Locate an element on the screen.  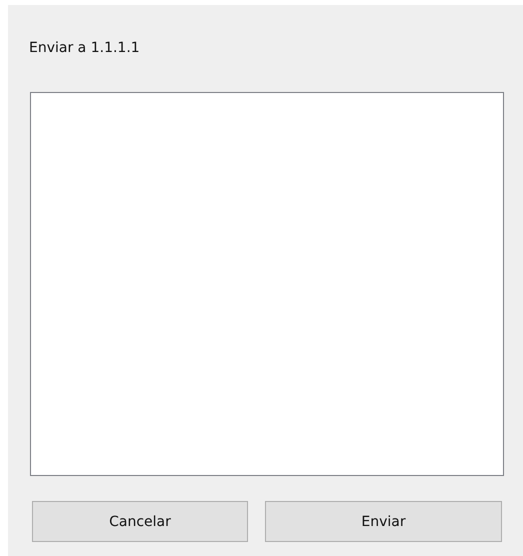
send-button: Enviar is located at coordinates (383, 521).